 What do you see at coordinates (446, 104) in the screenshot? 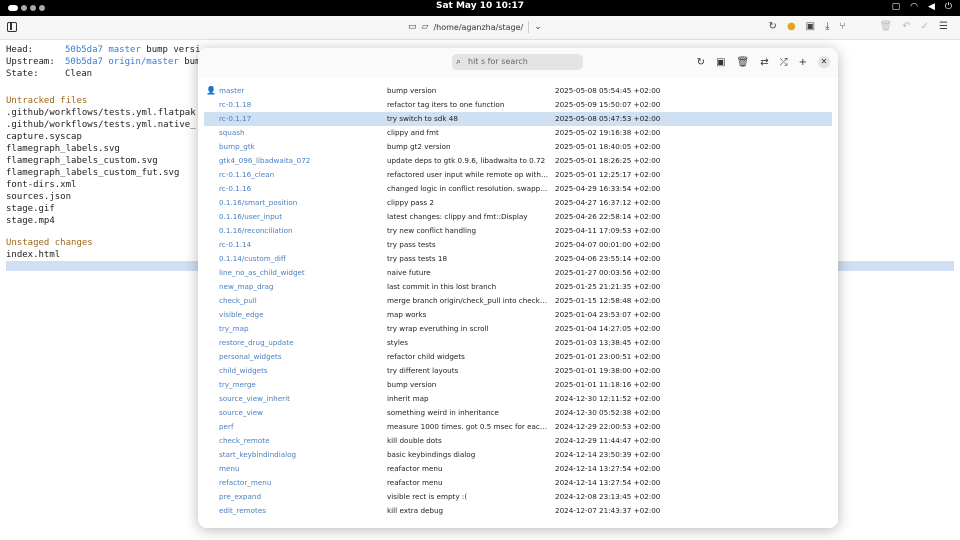
I see `commit-message: refactor tag iters to one function` at bounding box center [446, 104].